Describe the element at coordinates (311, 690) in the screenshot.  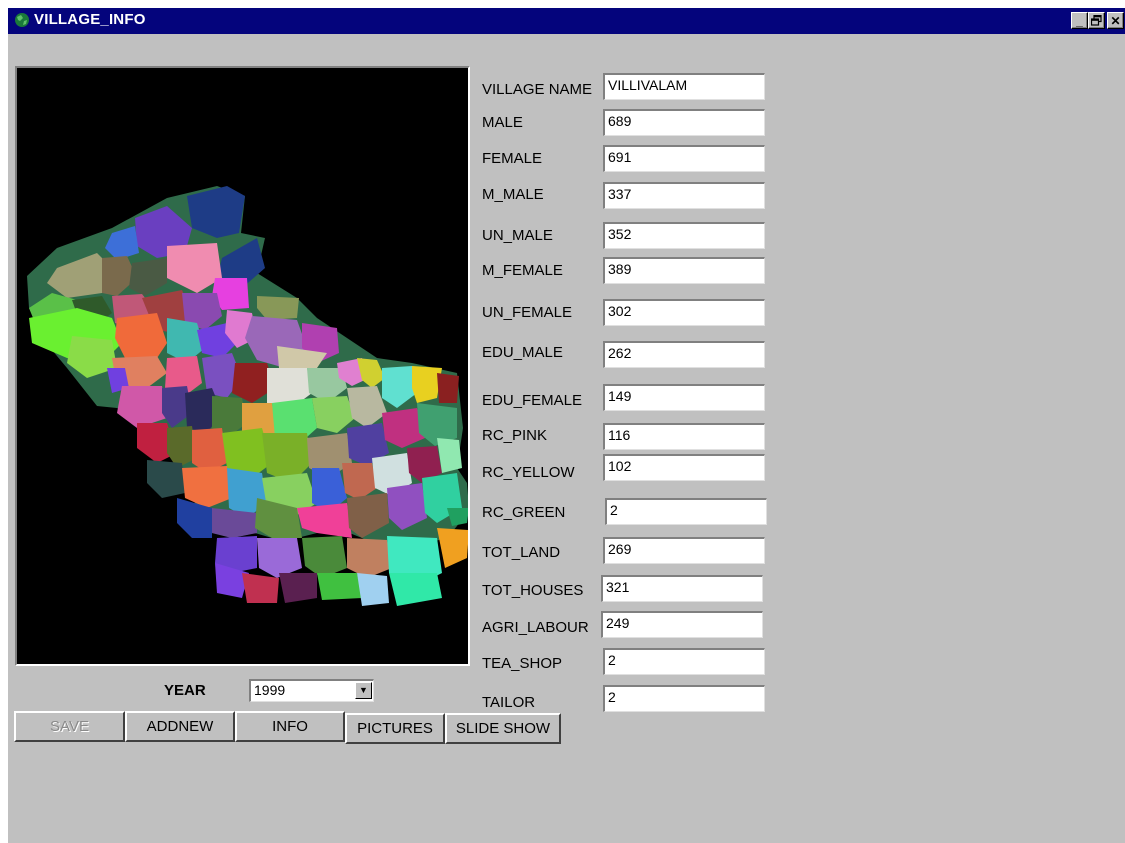
I see `year-dropdown: 1999 ▼` at that location.